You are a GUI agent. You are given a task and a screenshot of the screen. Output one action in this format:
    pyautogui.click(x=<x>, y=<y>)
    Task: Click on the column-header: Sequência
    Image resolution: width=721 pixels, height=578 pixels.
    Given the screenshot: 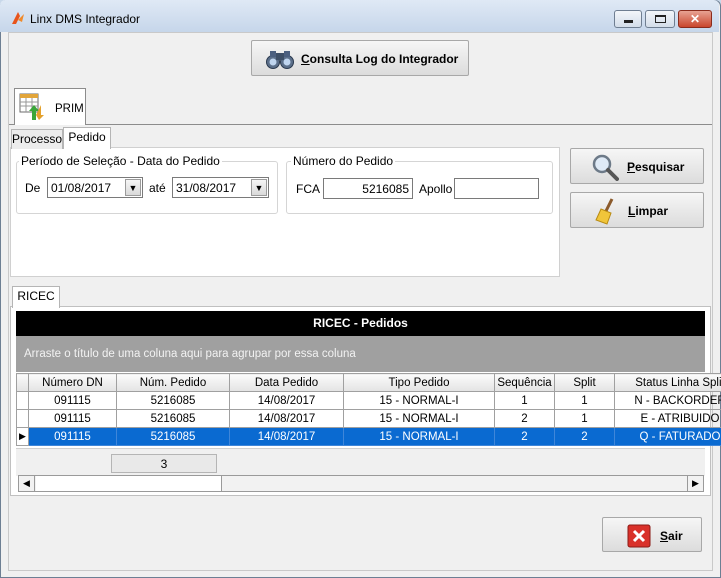 What is the action you would take?
    pyautogui.click(x=524, y=382)
    